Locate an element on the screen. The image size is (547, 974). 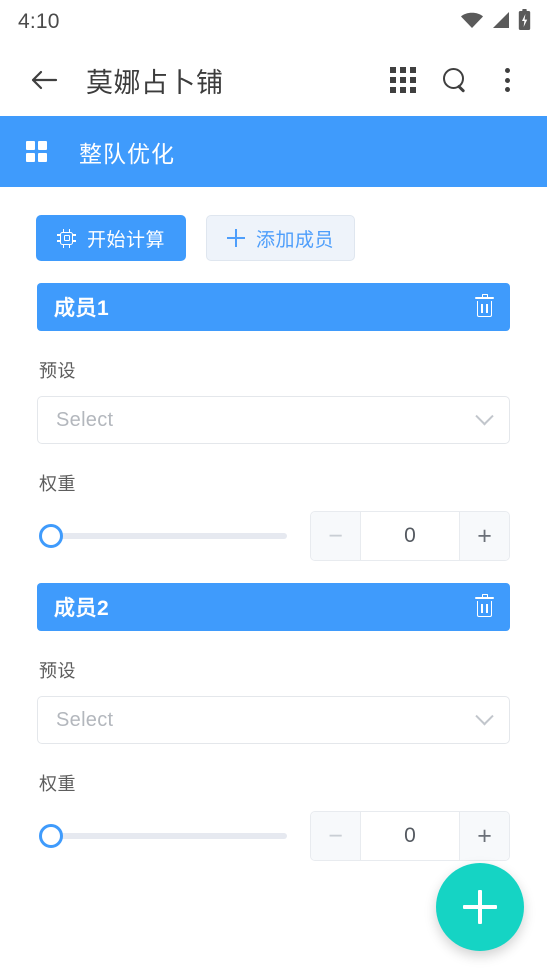
apps-grid-button is located at coordinates (403, 80).